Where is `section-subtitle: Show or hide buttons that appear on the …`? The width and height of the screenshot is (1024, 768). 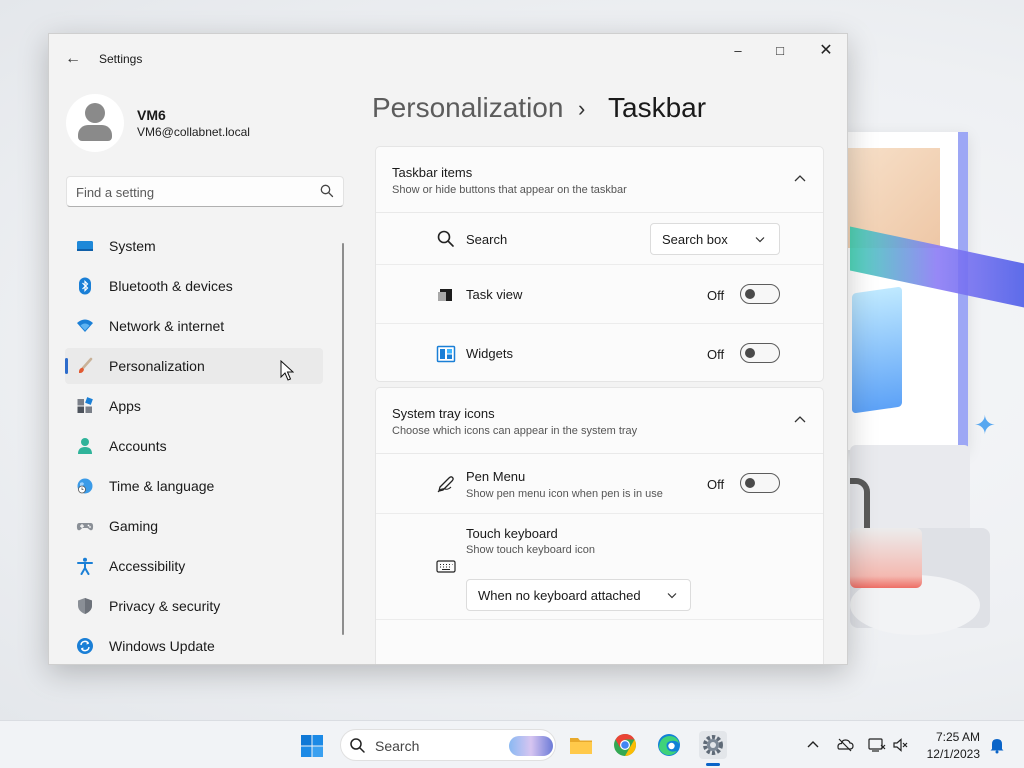
section-subtitle: Show or hide buttons that appear on the … is located at coordinates (509, 190).